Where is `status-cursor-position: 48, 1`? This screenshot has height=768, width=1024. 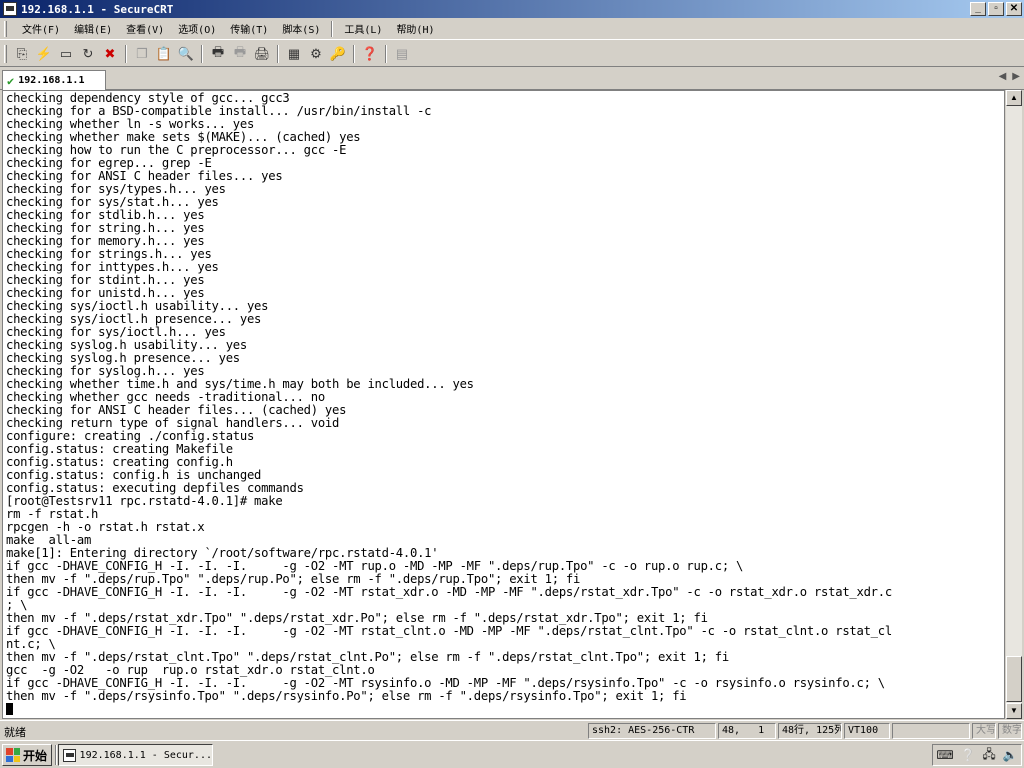
status-cursor-position: 48, 1 is located at coordinates (747, 731).